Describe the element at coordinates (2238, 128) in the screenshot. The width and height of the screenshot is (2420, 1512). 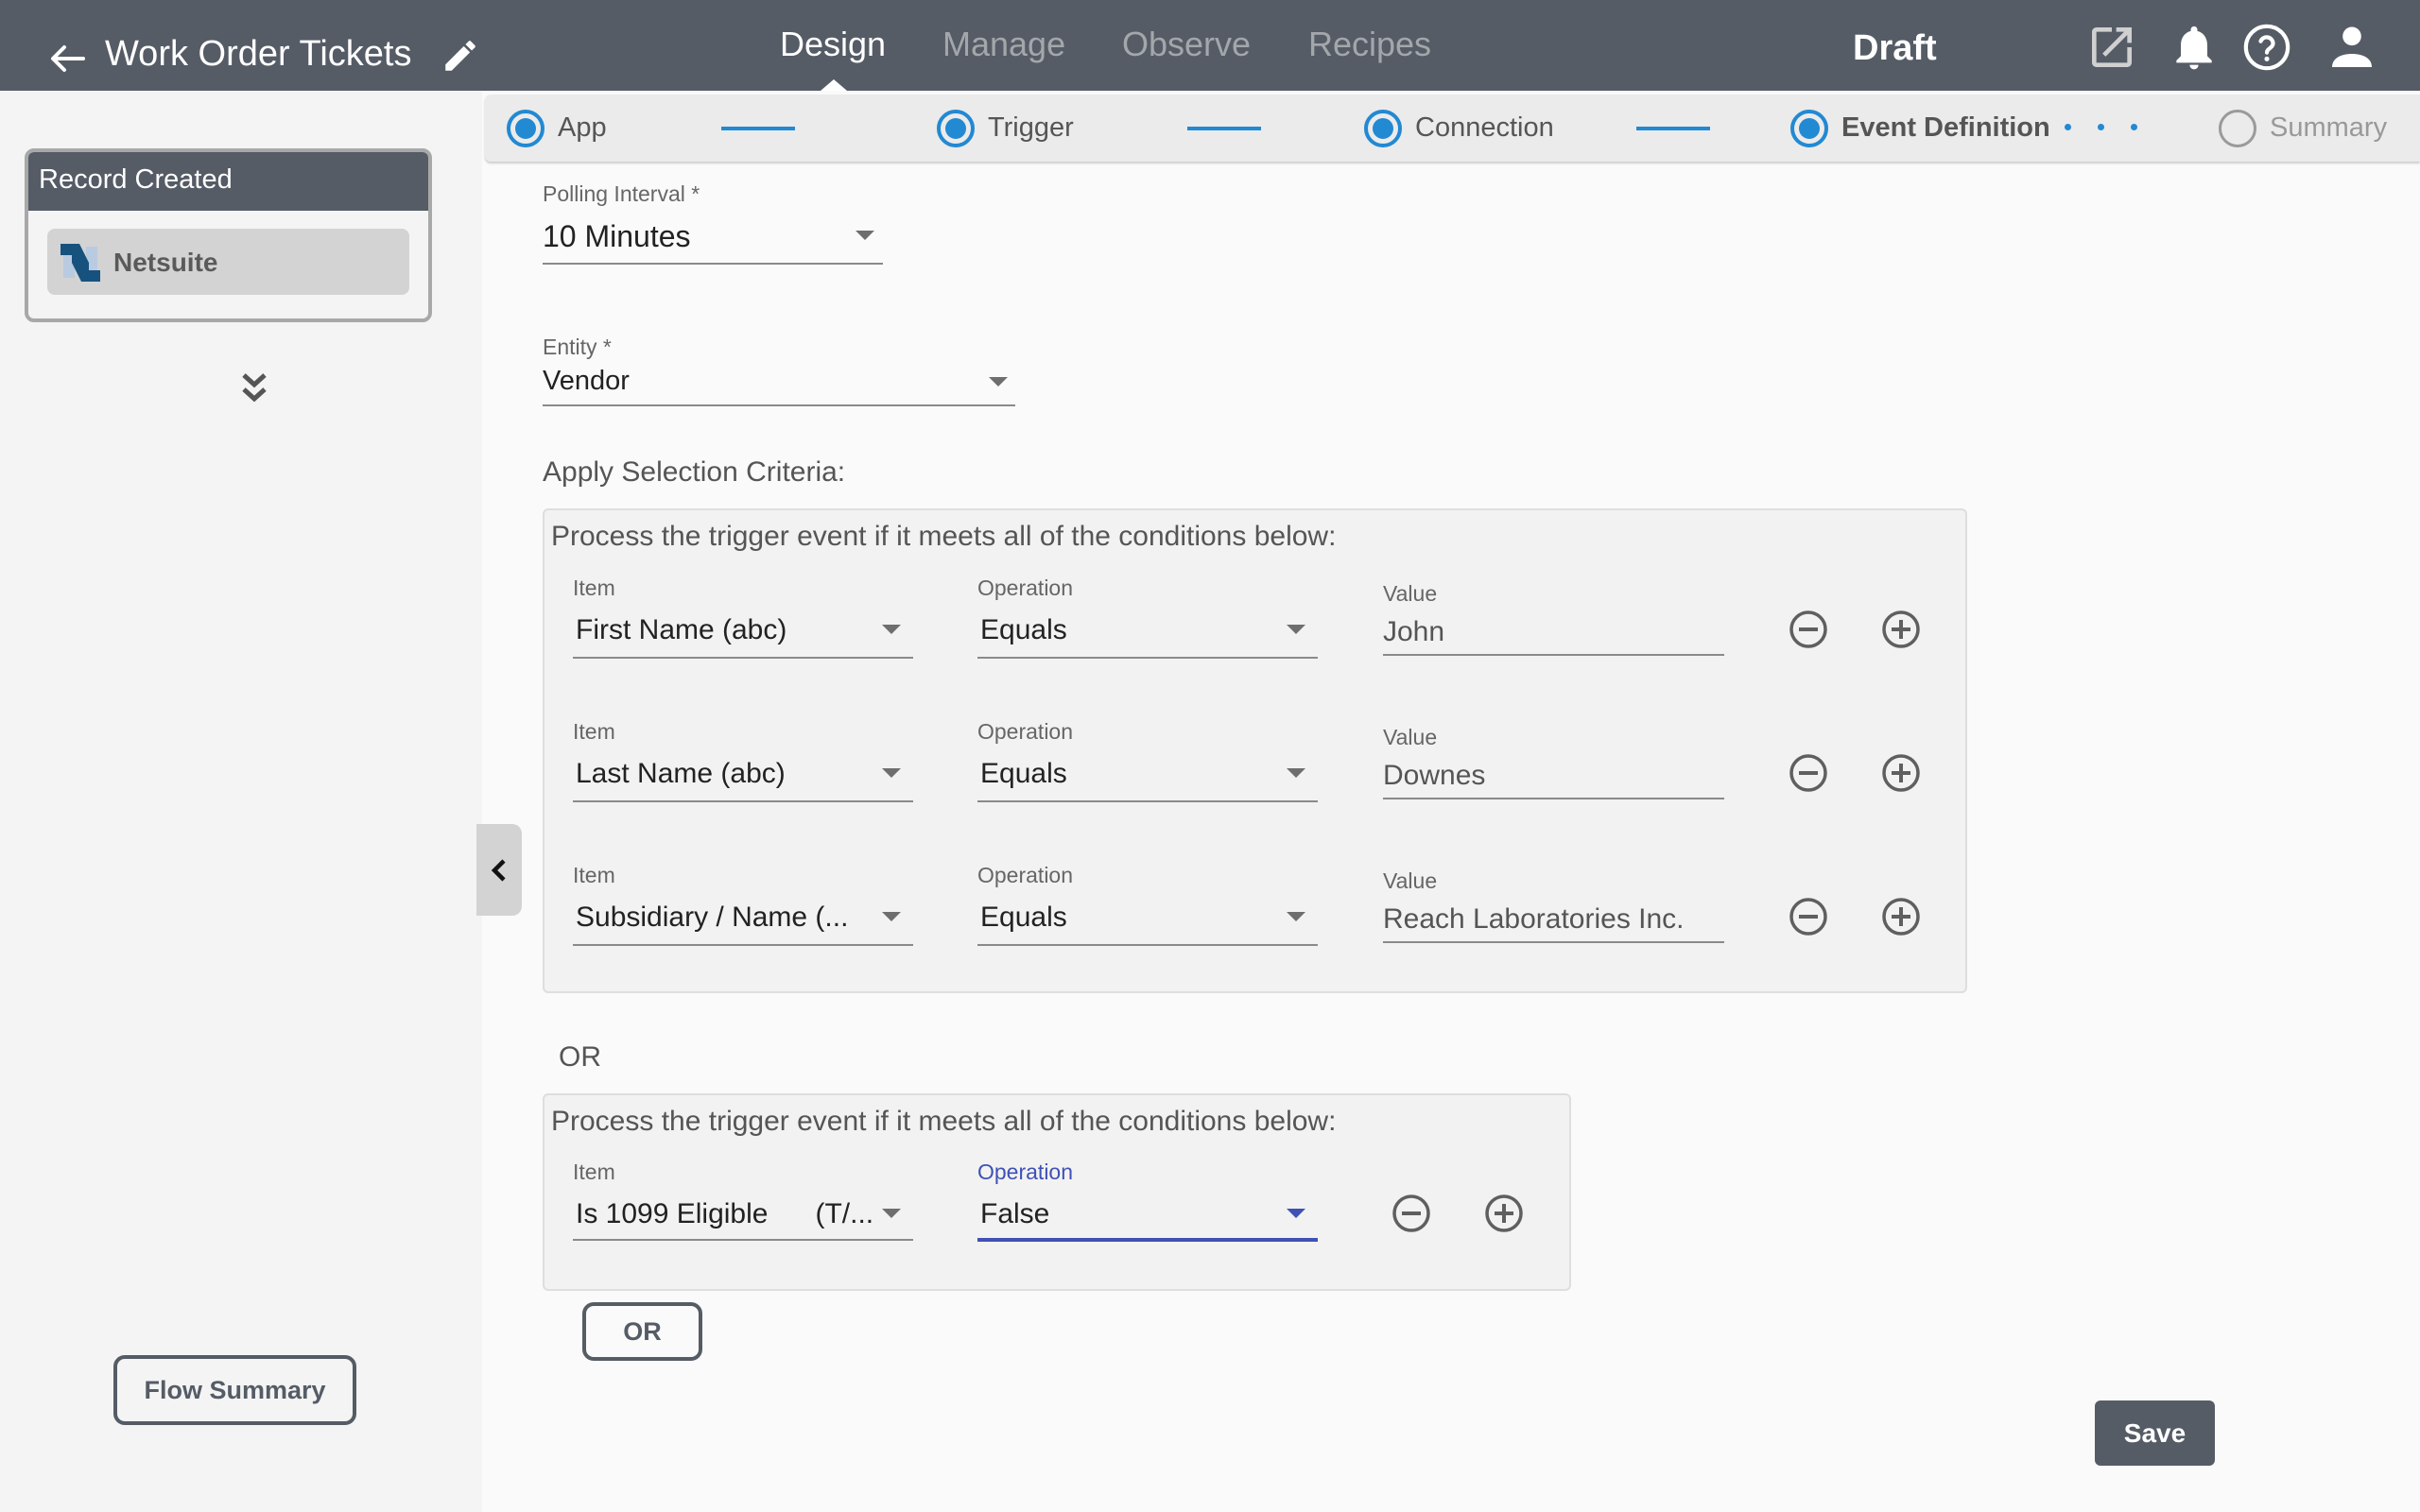
I see `step-pending-icon` at that location.